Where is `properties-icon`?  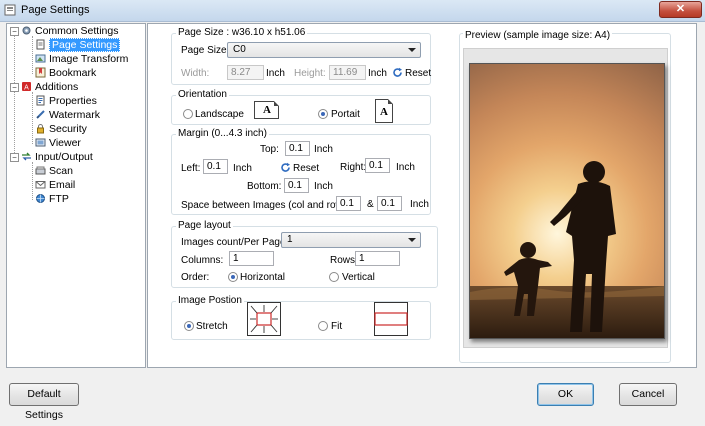 properties-icon is located at coordinates (40, 100).